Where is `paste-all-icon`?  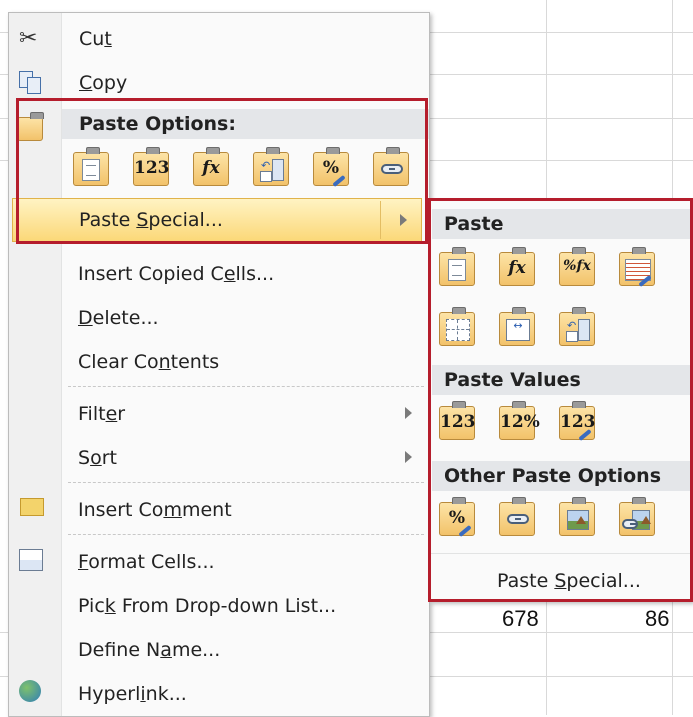
paste-all-icon is located at coordinates (458, 268).